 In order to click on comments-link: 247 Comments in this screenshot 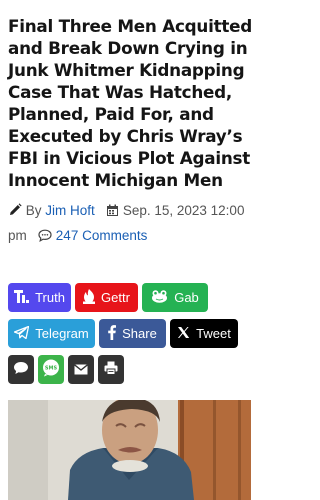, I will do `click(102, 235)`.